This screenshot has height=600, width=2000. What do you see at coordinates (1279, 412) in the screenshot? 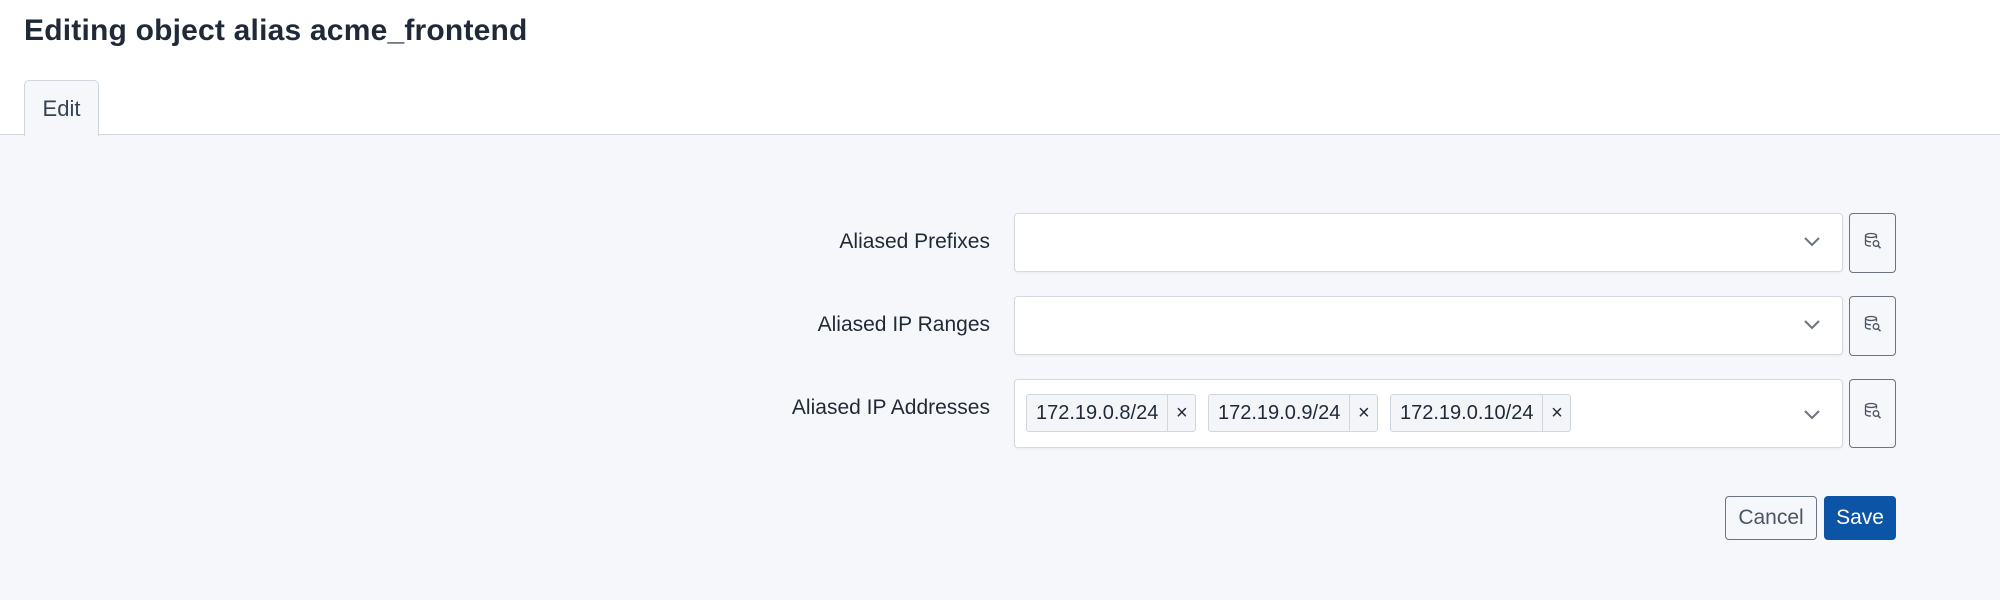
I see `chip-label: 172.19.0.9/24` at bounding box center [1279, 412].